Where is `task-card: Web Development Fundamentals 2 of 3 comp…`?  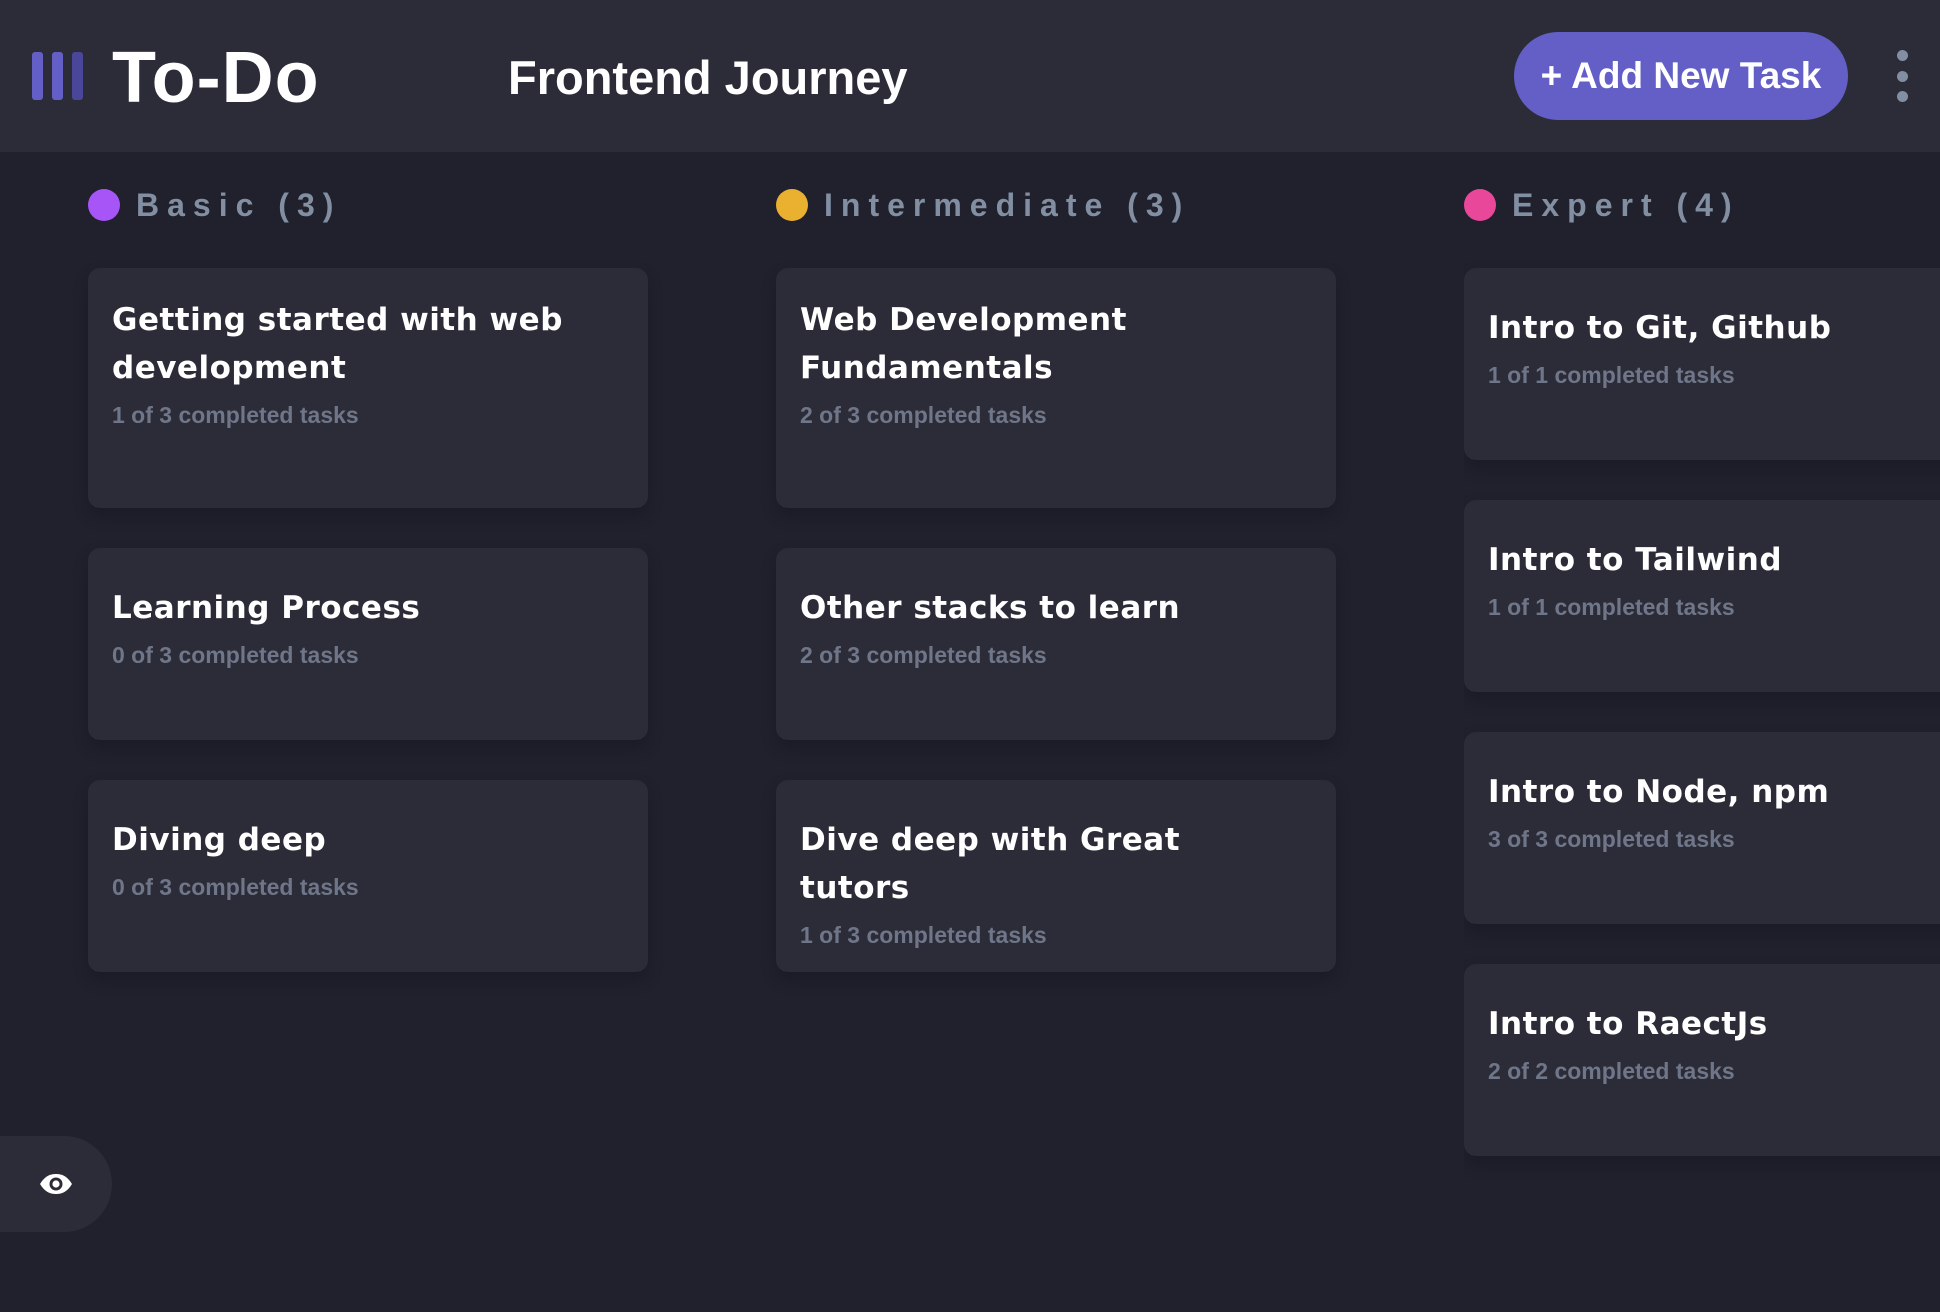
task-card: Web Development Fundamentals 2 of 3 comp… is located at coordinates (1056, 388).